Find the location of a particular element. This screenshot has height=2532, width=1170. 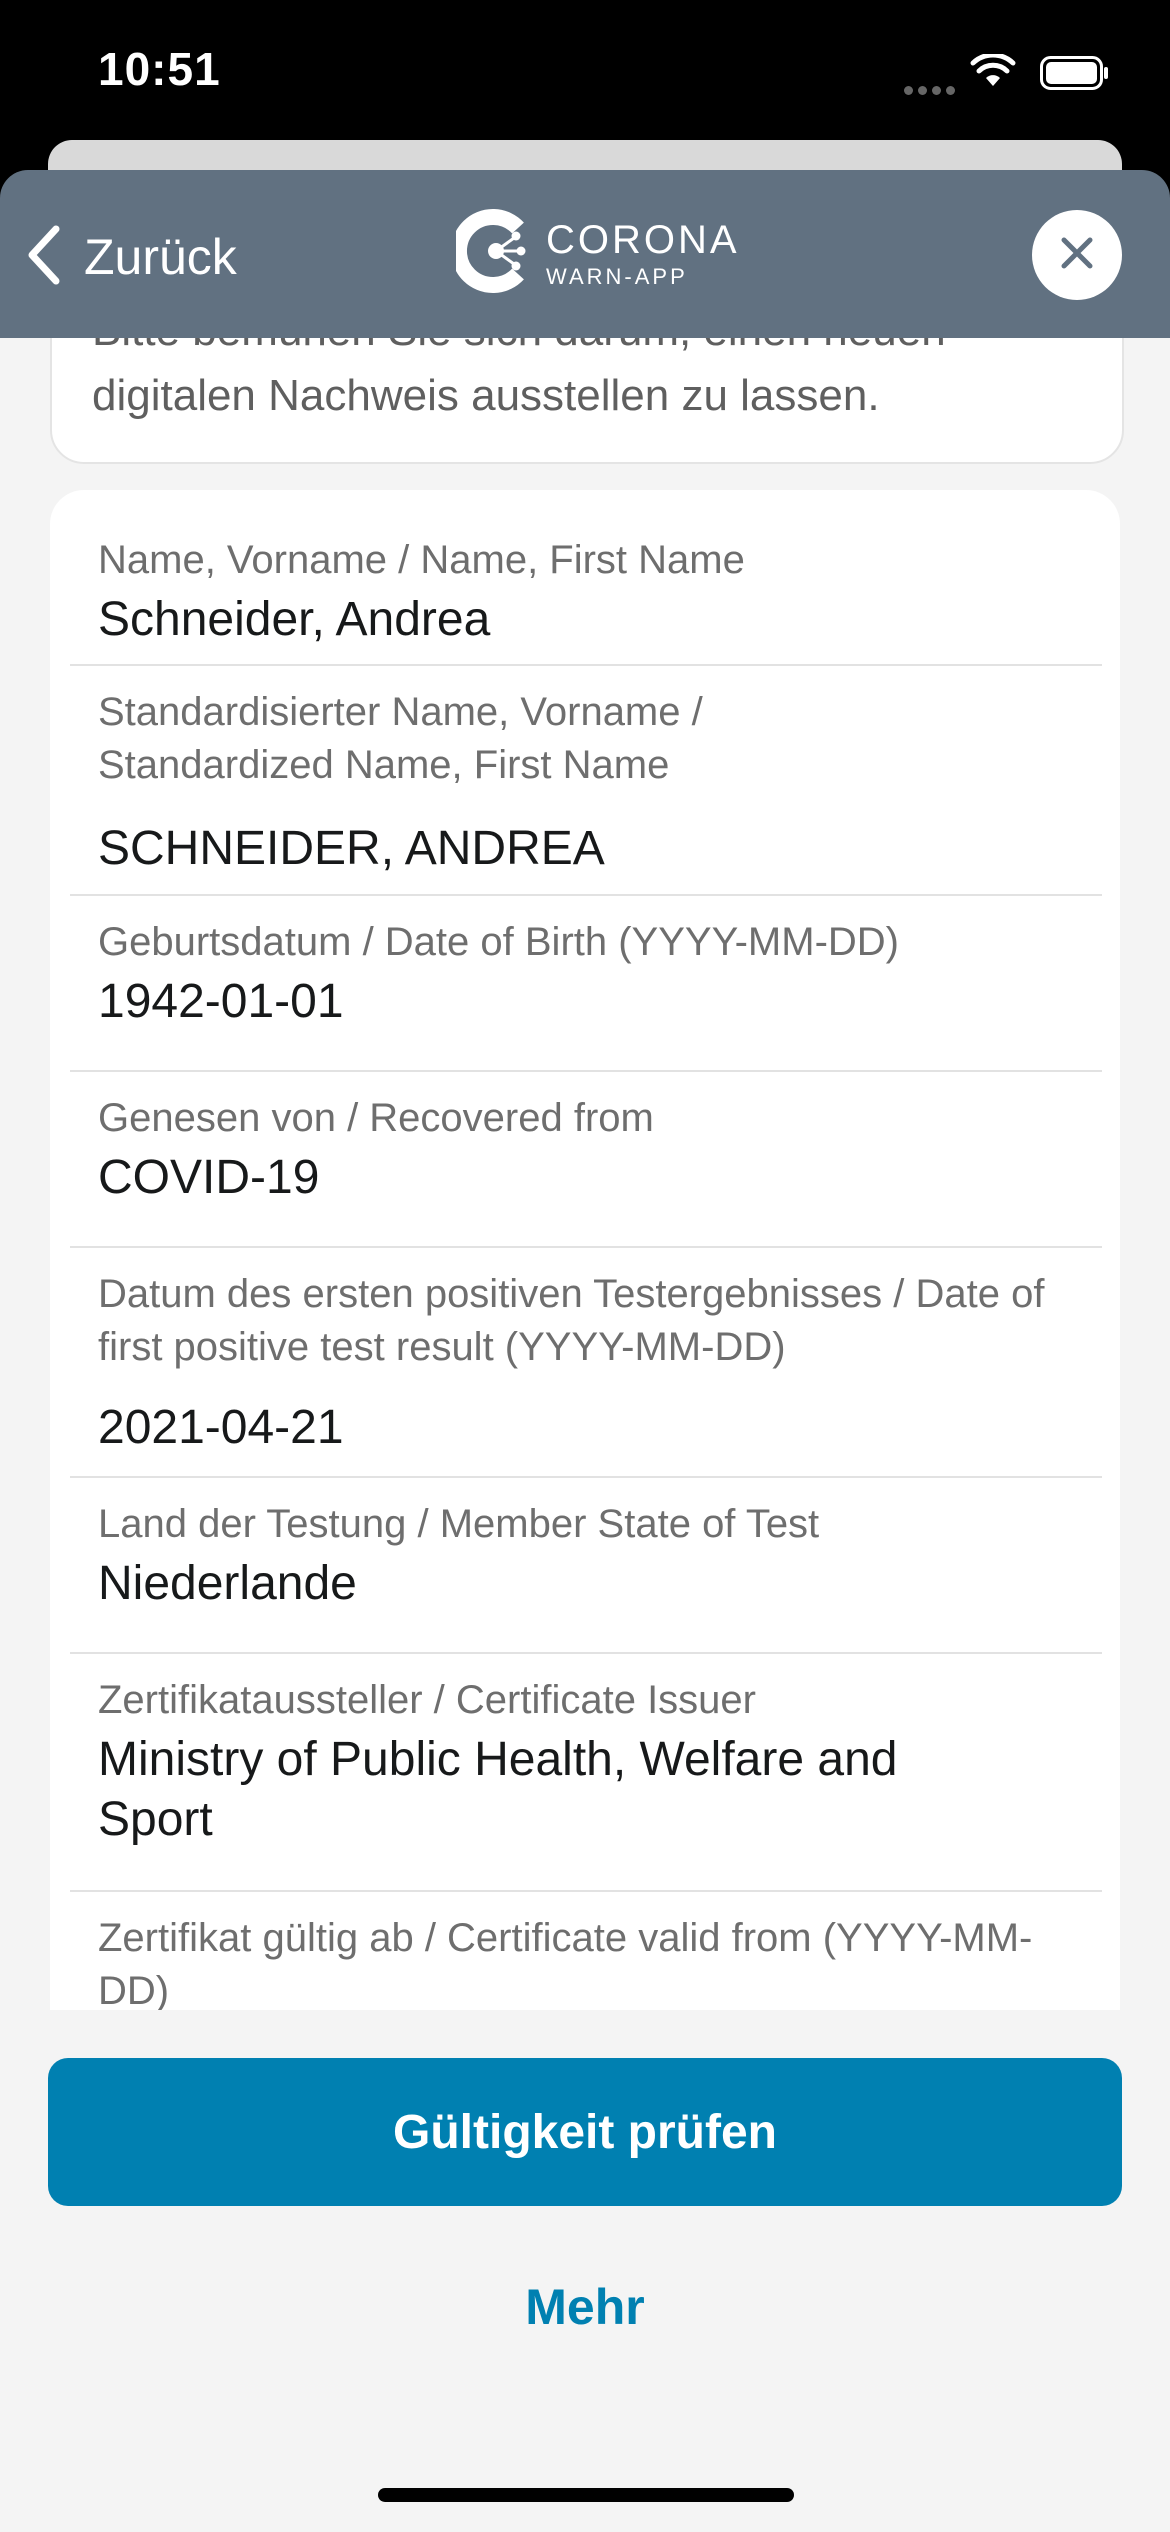

back-button: Zurück is located at coordinates (131, 257).